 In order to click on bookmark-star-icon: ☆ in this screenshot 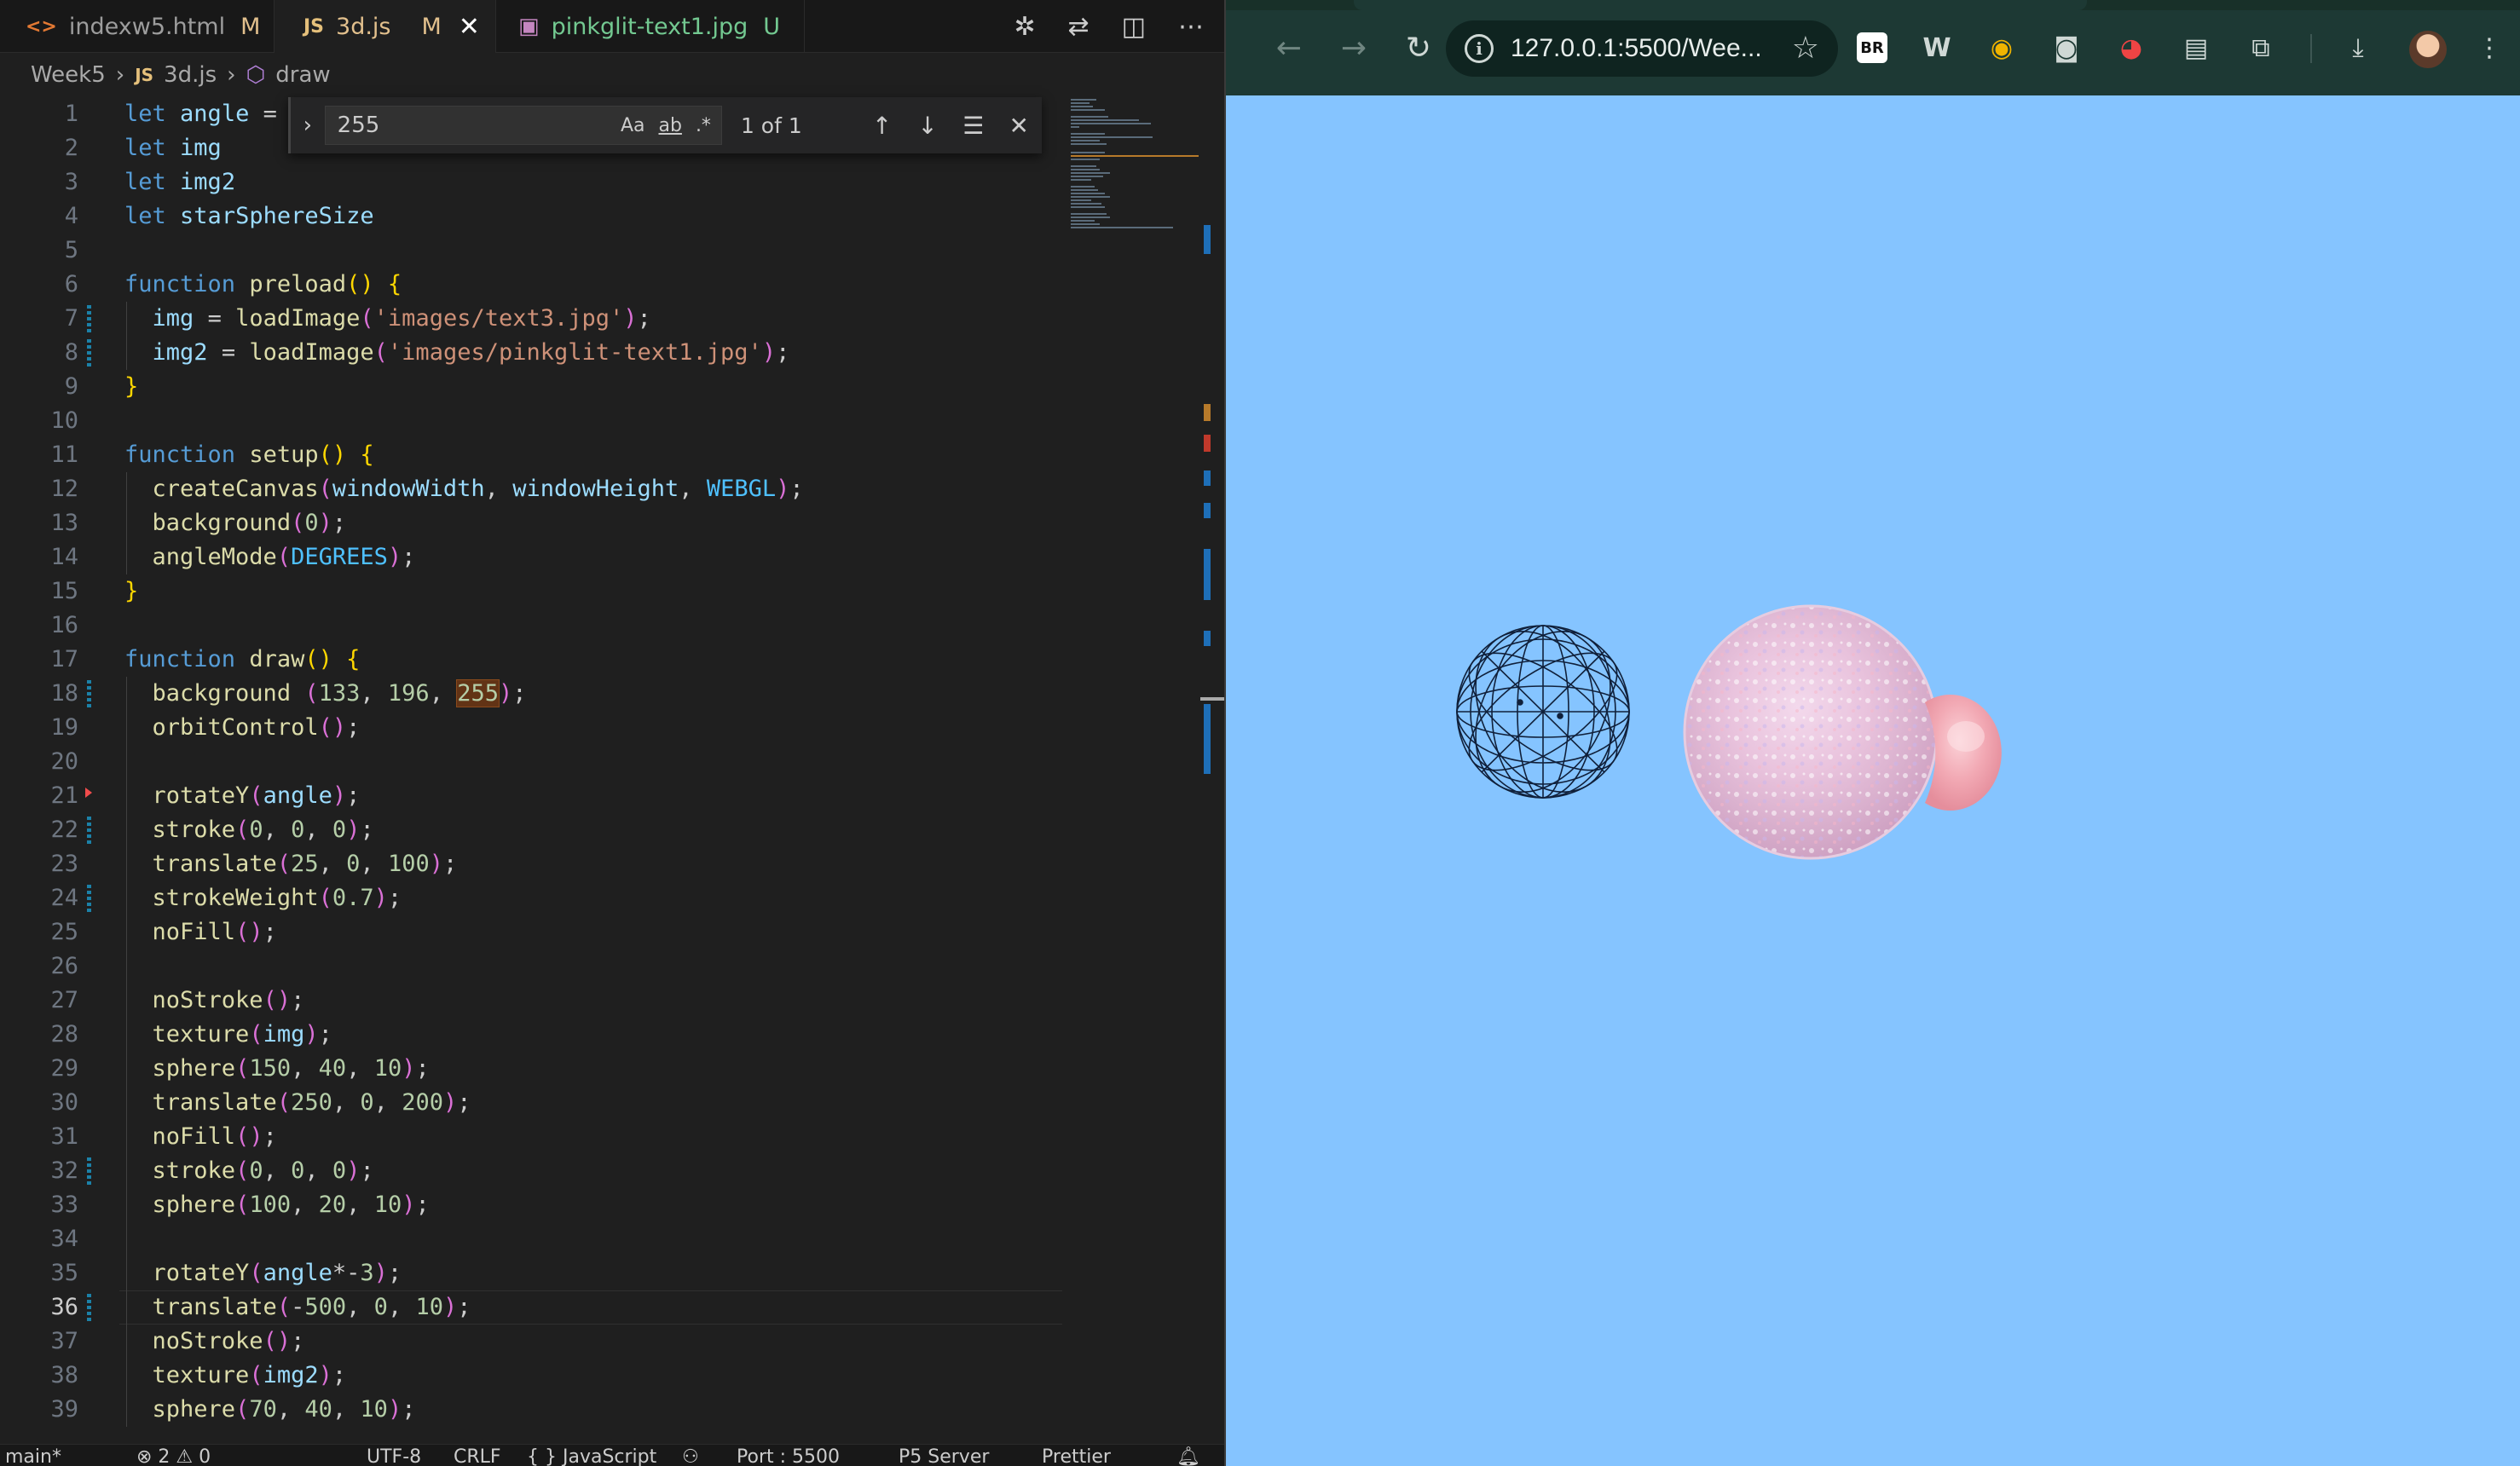, I will do `click(1805, 48)`.